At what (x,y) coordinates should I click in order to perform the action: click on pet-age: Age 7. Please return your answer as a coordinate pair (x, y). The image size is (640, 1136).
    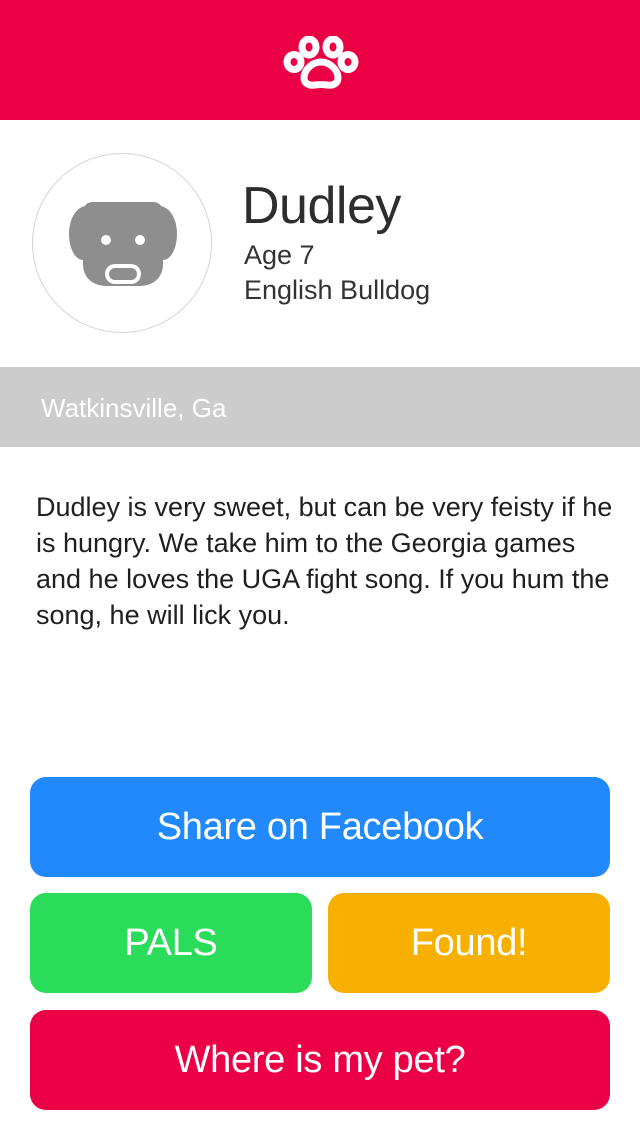
    Looking at the image, I should click on (279, 255).